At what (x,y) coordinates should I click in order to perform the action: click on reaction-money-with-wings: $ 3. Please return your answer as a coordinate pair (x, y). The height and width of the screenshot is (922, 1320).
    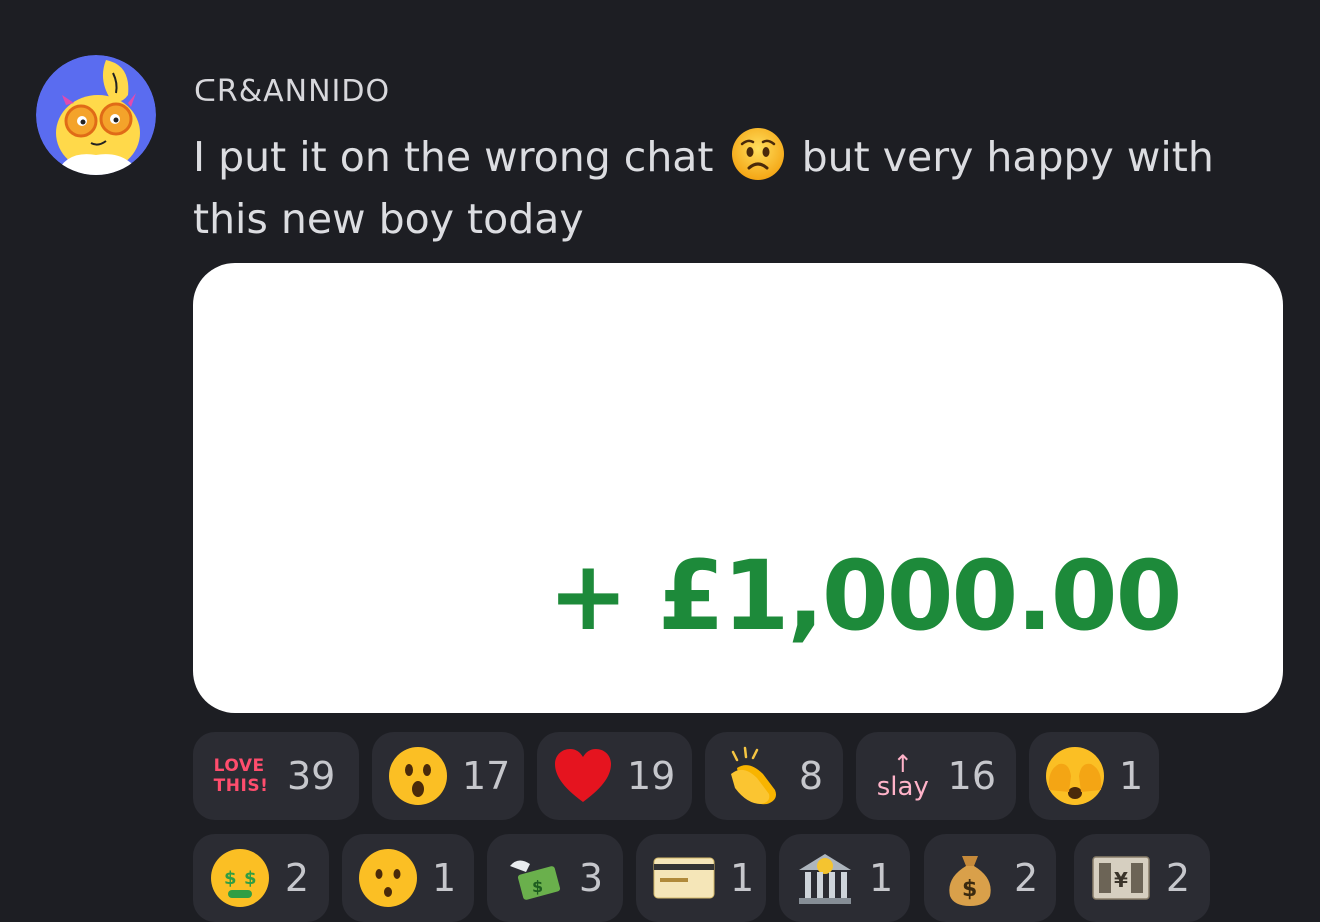
    Looking at the image, I should click on (555, 878).